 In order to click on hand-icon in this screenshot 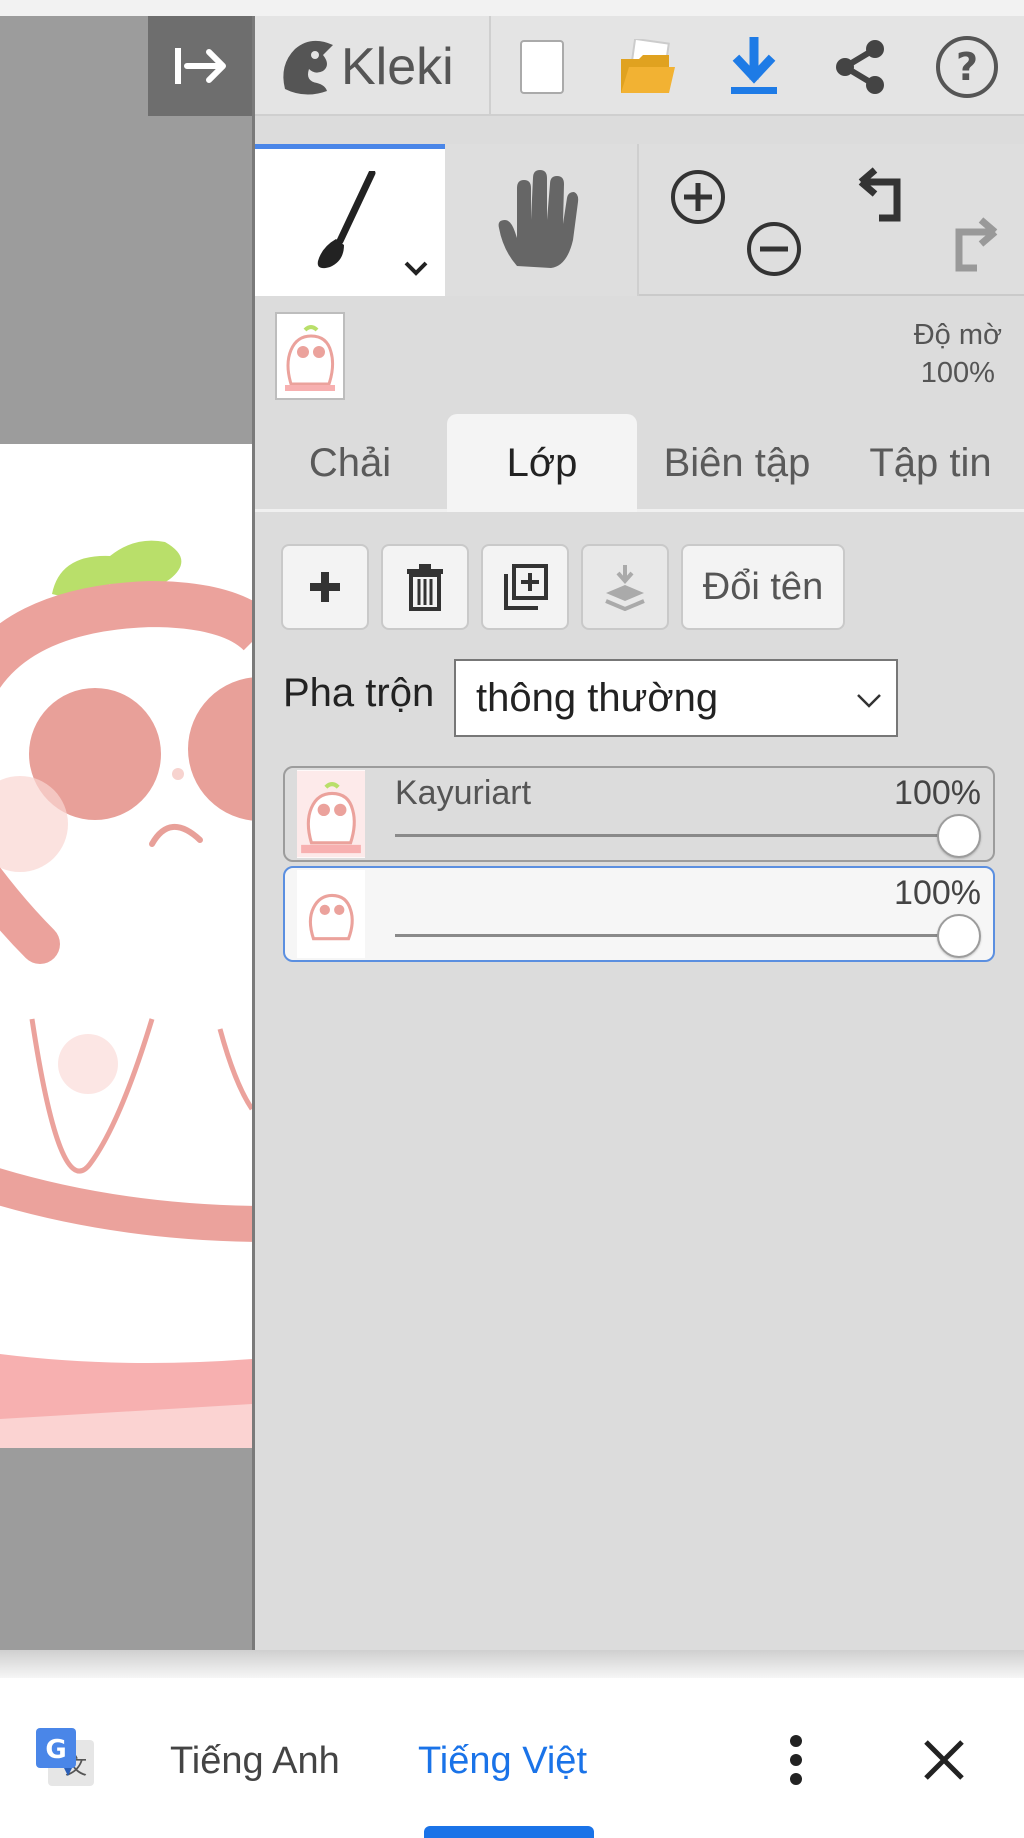, I will do `click(538, 219)`.